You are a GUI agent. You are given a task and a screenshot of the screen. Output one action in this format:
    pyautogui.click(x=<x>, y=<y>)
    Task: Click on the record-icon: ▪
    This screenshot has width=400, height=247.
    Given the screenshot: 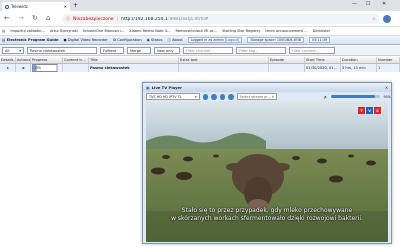 What is the action you would take?
    pyautogui.click(x=23, y=68)
    